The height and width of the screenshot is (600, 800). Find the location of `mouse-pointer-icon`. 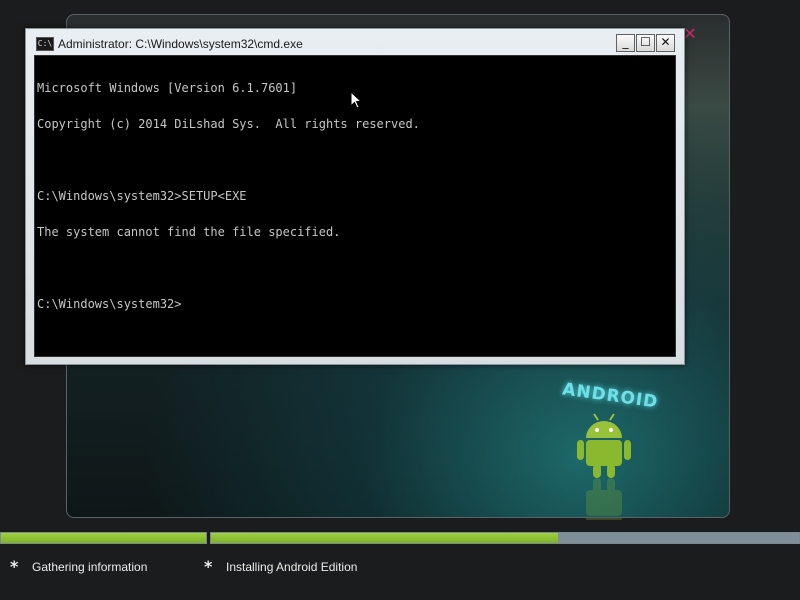

mouse-pointer-icon is located at coordinates (356, 100).